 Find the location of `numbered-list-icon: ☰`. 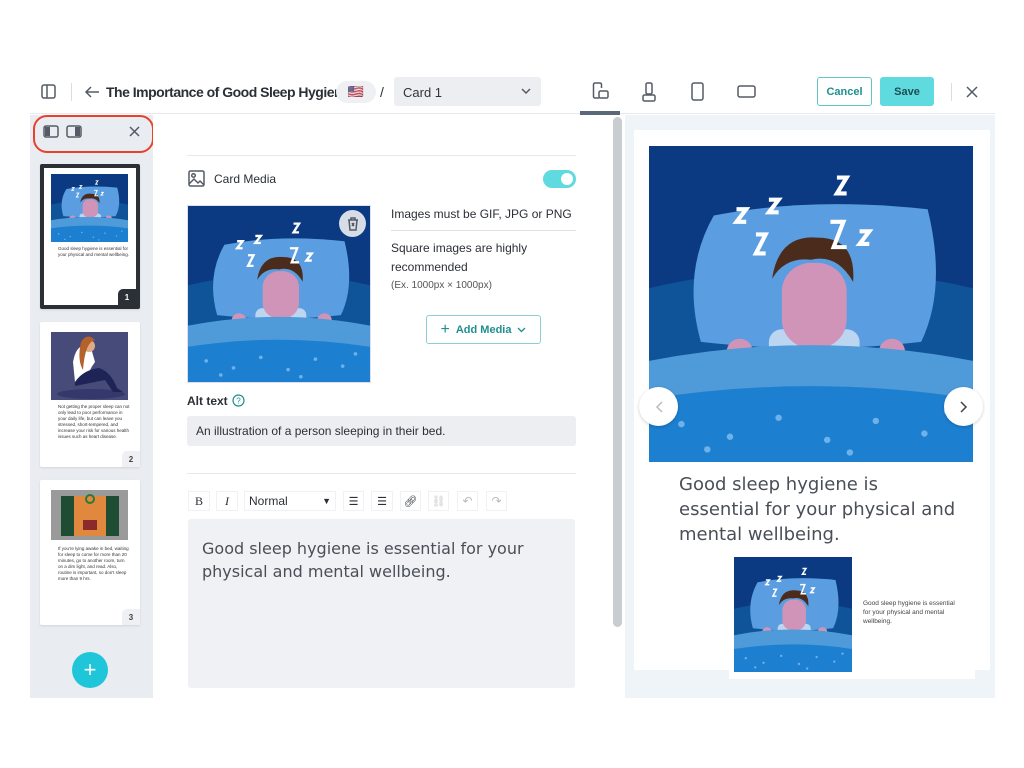

numbered-list-icon: ☰ is located at coordinates (382, 501).